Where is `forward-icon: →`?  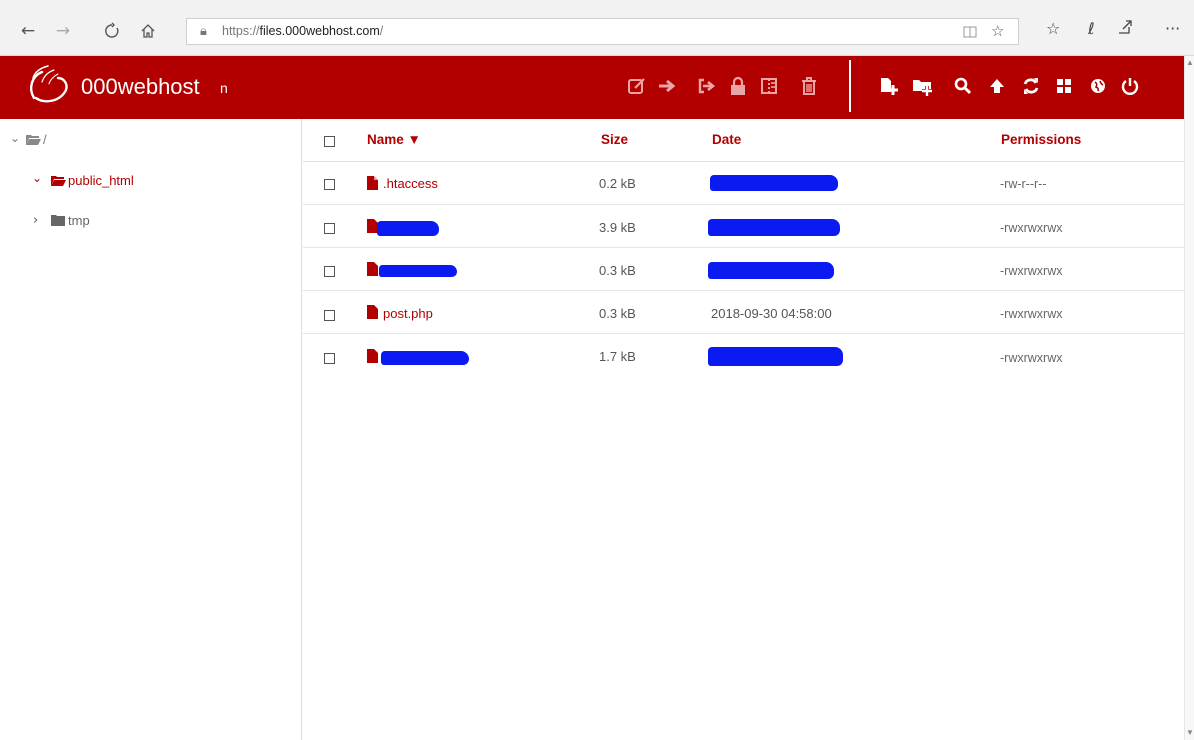
forward-icon: → is located at coordinates (63, 31).